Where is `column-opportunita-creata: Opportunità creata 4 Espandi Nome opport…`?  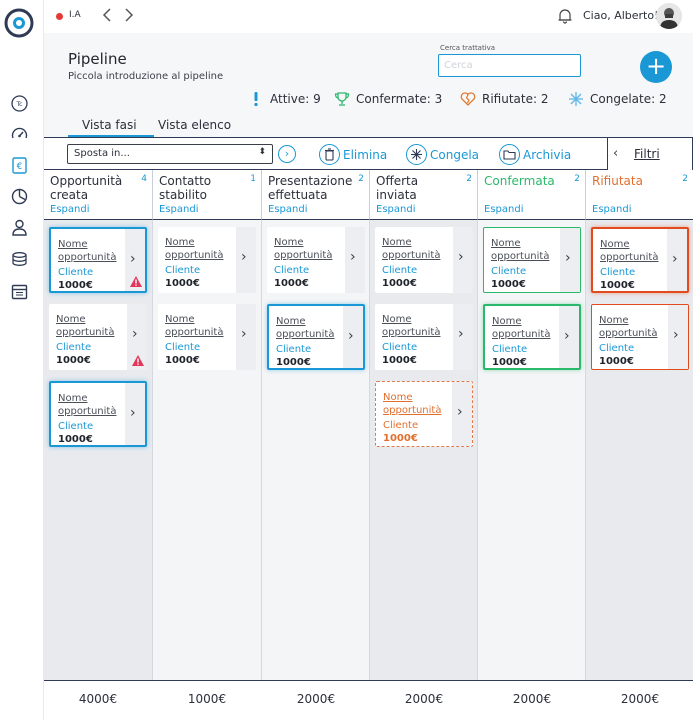 column-opportunita-creata: Opportunità creata 4 Espandi Nome opport… is located at coordinates (98, 425).